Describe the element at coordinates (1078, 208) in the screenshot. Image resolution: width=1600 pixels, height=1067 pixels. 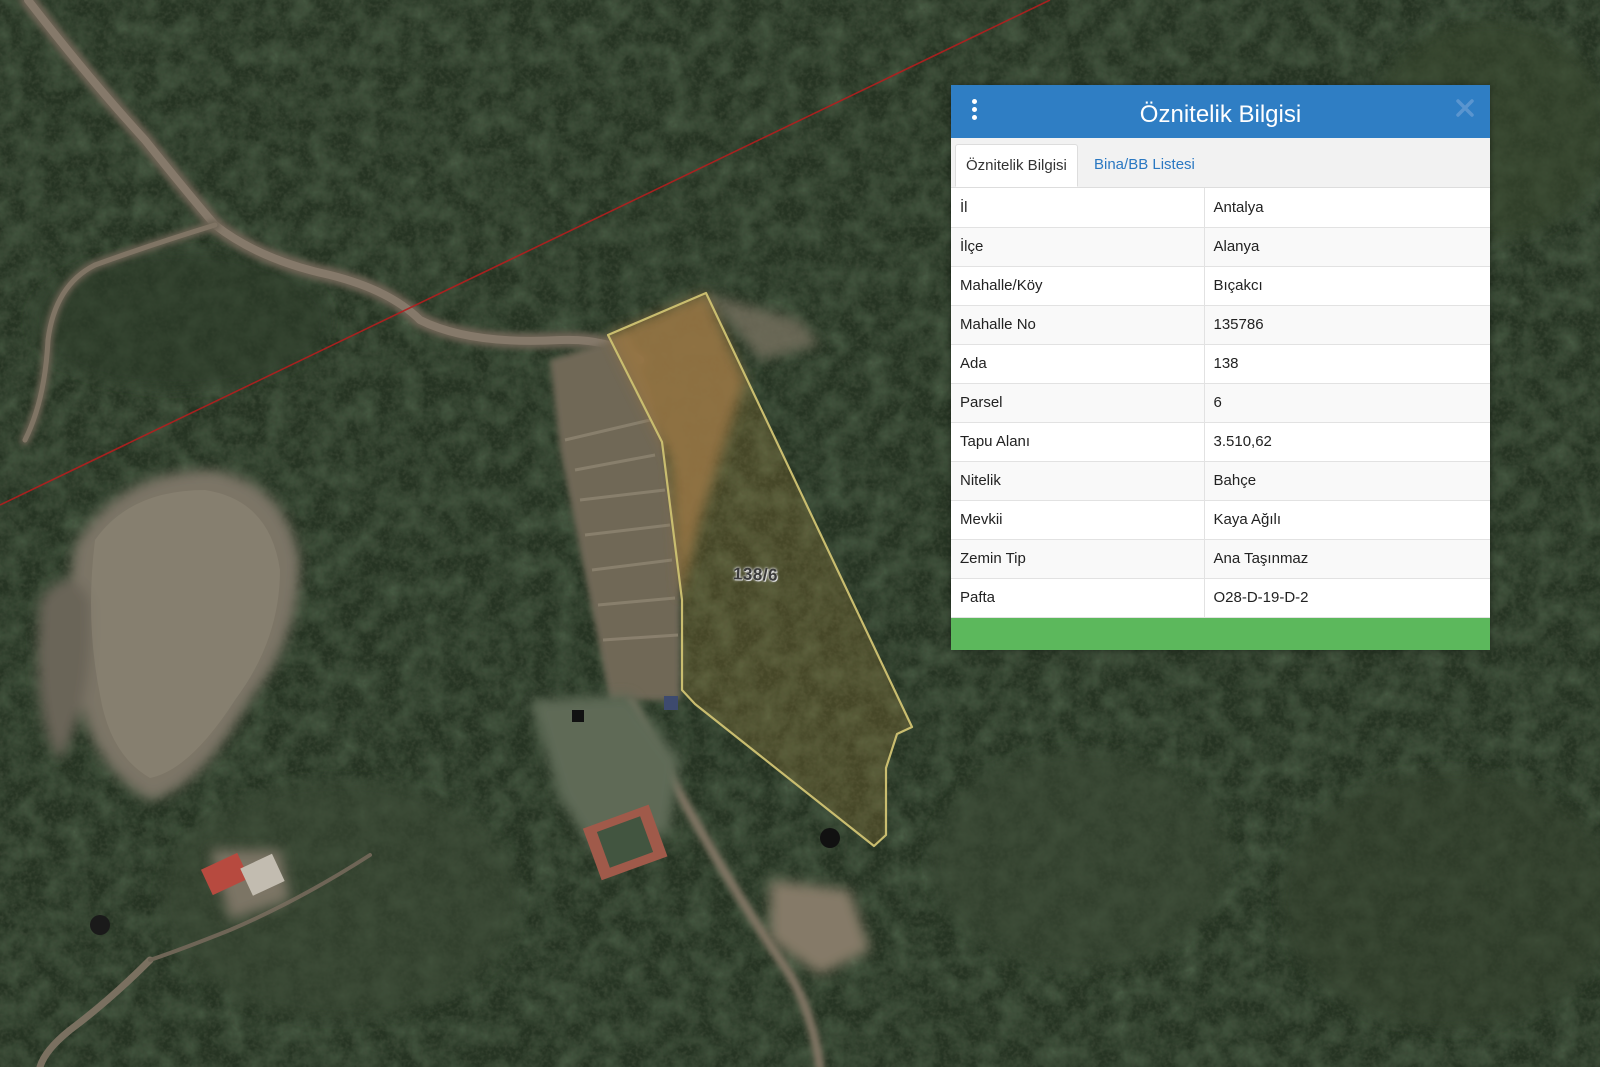
I see `row-key: İl` at that location.